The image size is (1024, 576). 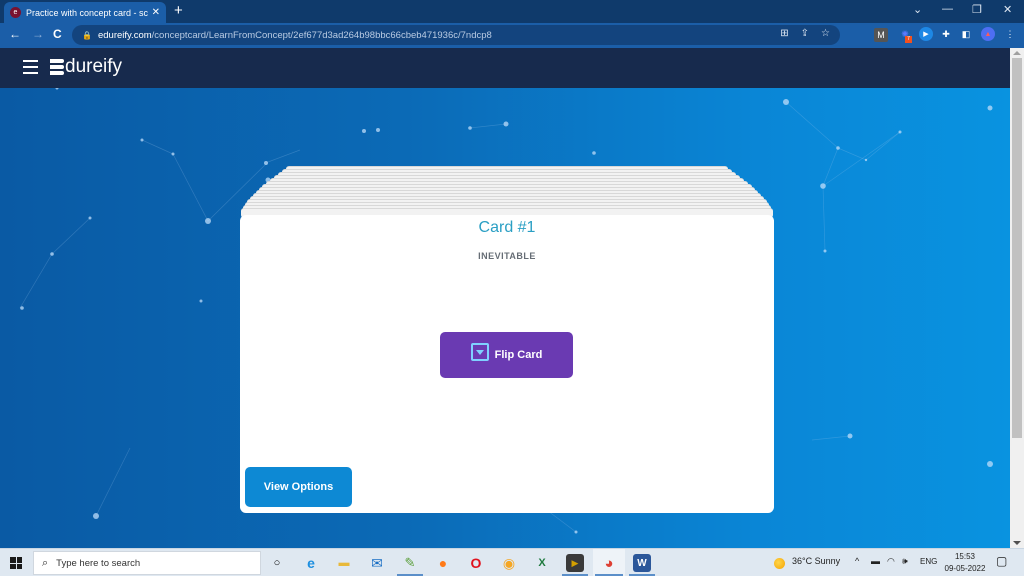 What do you see at coordinates (1017, 53) in the screenshot?
I see `scroll-up-arrow-icon` at bounding box center [1017, 53].